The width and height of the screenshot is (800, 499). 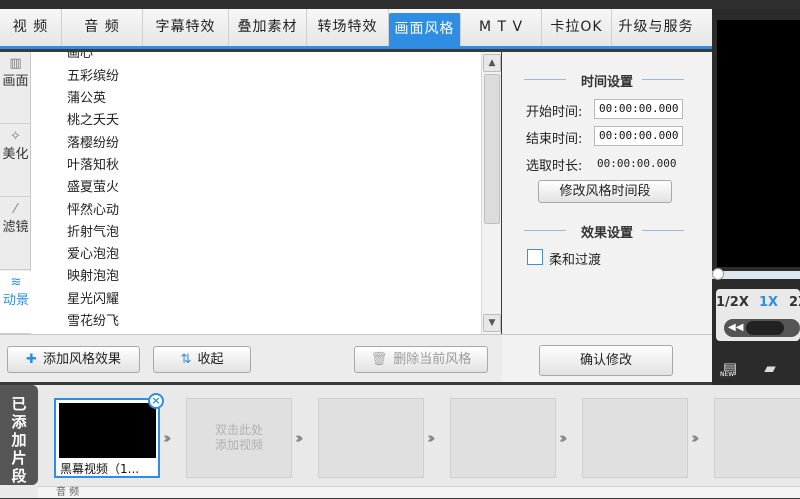 What do you see at coordinates (765, 328) in the screenshot?
I see `speed-slider` at bounding box center [765, 328].